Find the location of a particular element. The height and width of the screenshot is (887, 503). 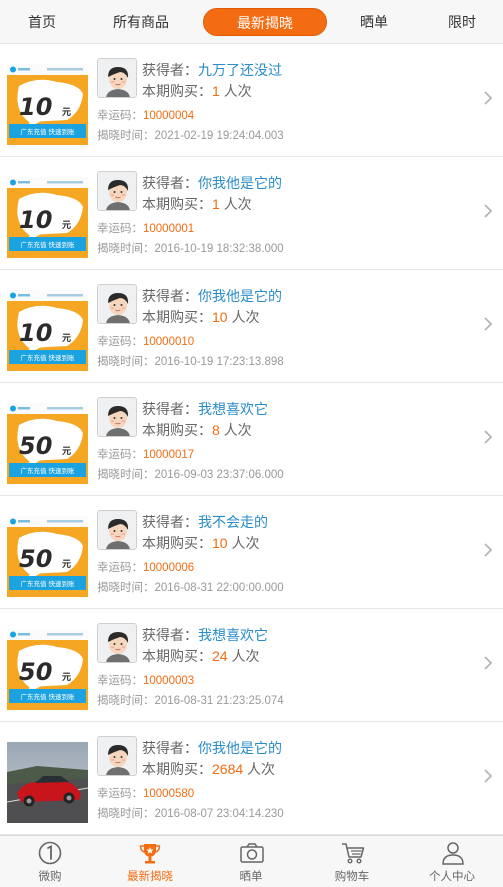

bought-line: 本期购买：2684 人次 is located at coordinates (208, 769).